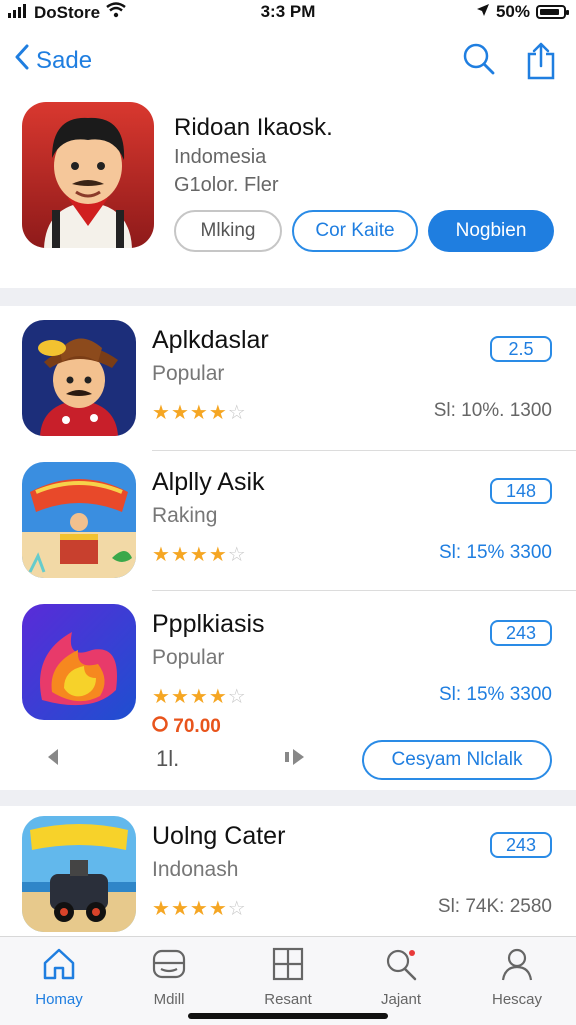 Image resolution: width=576 pixels, height=1025 pixels. What do you see at coordinates (288, 1016) in the screenshot?
I see `home-indicator` at bounding box center [288, 1016].